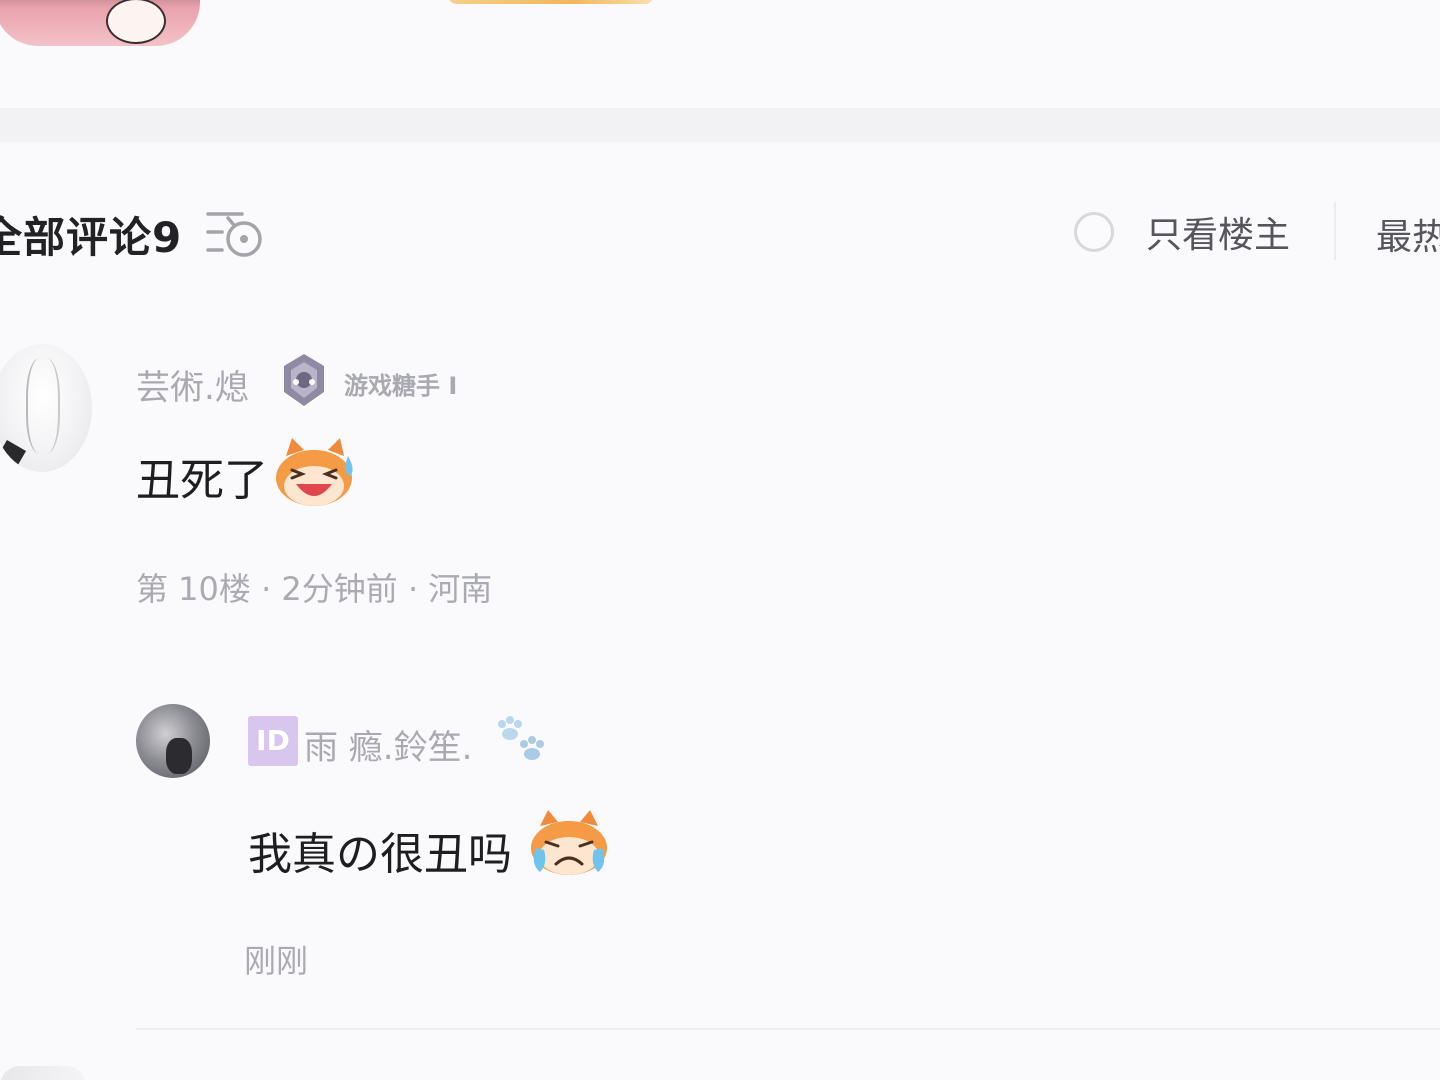 Image resolution: width=1440 pixels, height=1080 pixels. Describe the element at coordinates (388, 744) in the screenshot. I see `replier-username: 雨 瘾.鈴笙.` at that location.